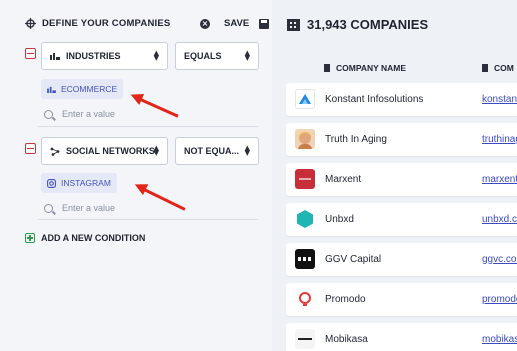  What do you see at coordinates (106, 23) in the screenshot?
I see `filter-title: DEFINE YOUR COMPANIES` at bounding box center [106, 23].